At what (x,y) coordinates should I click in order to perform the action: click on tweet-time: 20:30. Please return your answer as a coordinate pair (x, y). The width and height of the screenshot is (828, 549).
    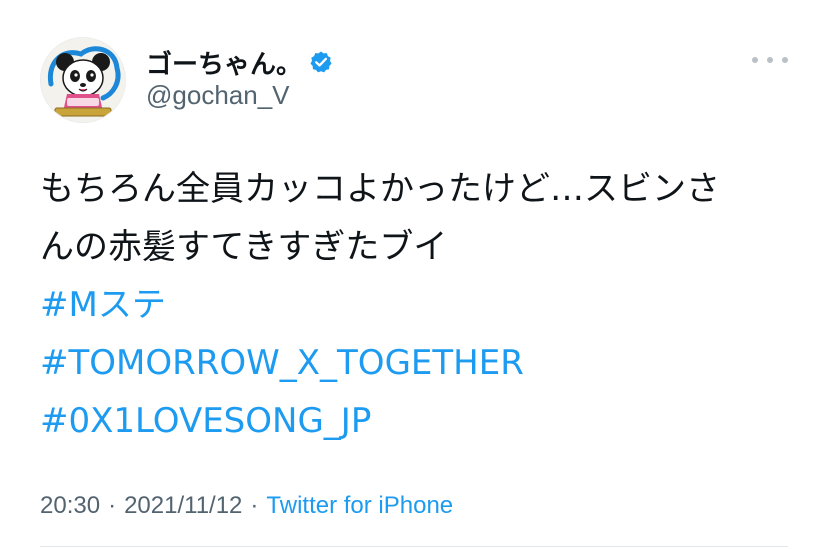
    Looking at the image, I should click on (70, 506).